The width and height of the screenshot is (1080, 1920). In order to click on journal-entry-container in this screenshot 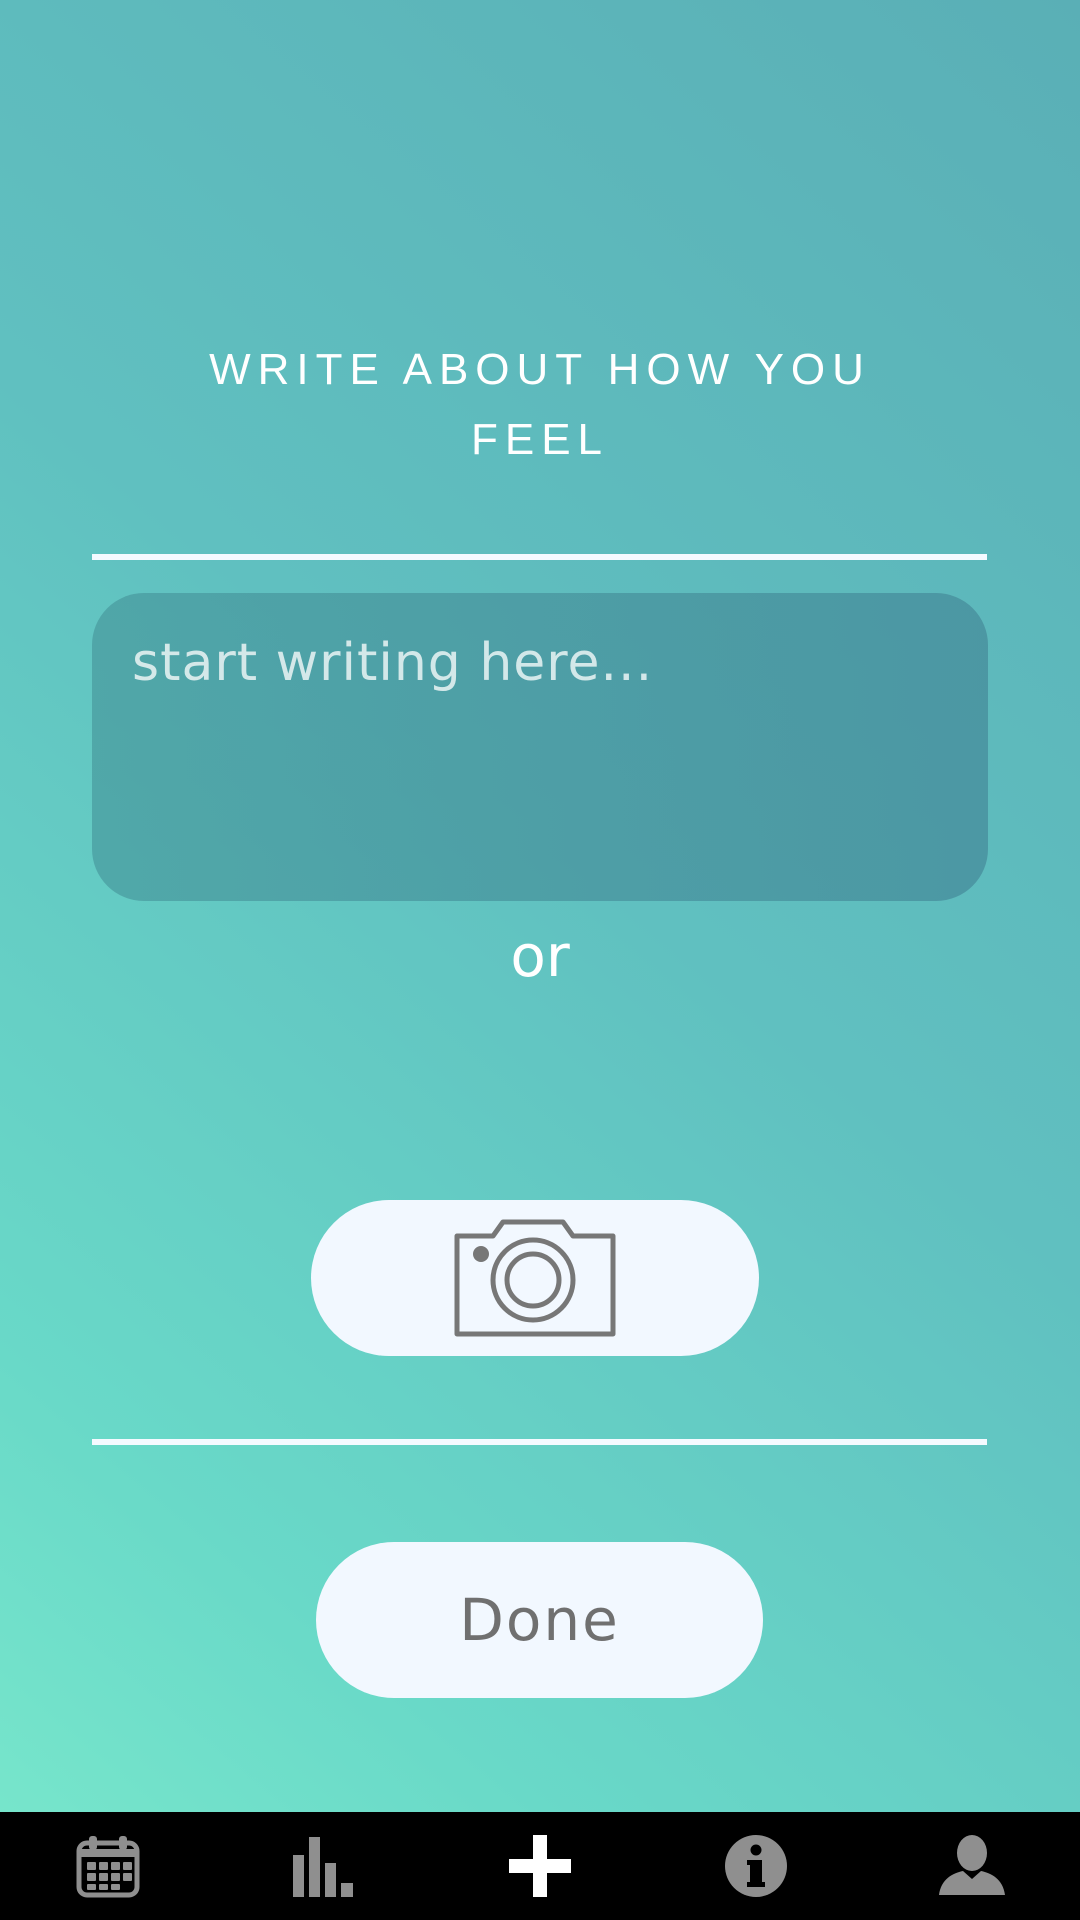, I will do `click(540, 747)`.